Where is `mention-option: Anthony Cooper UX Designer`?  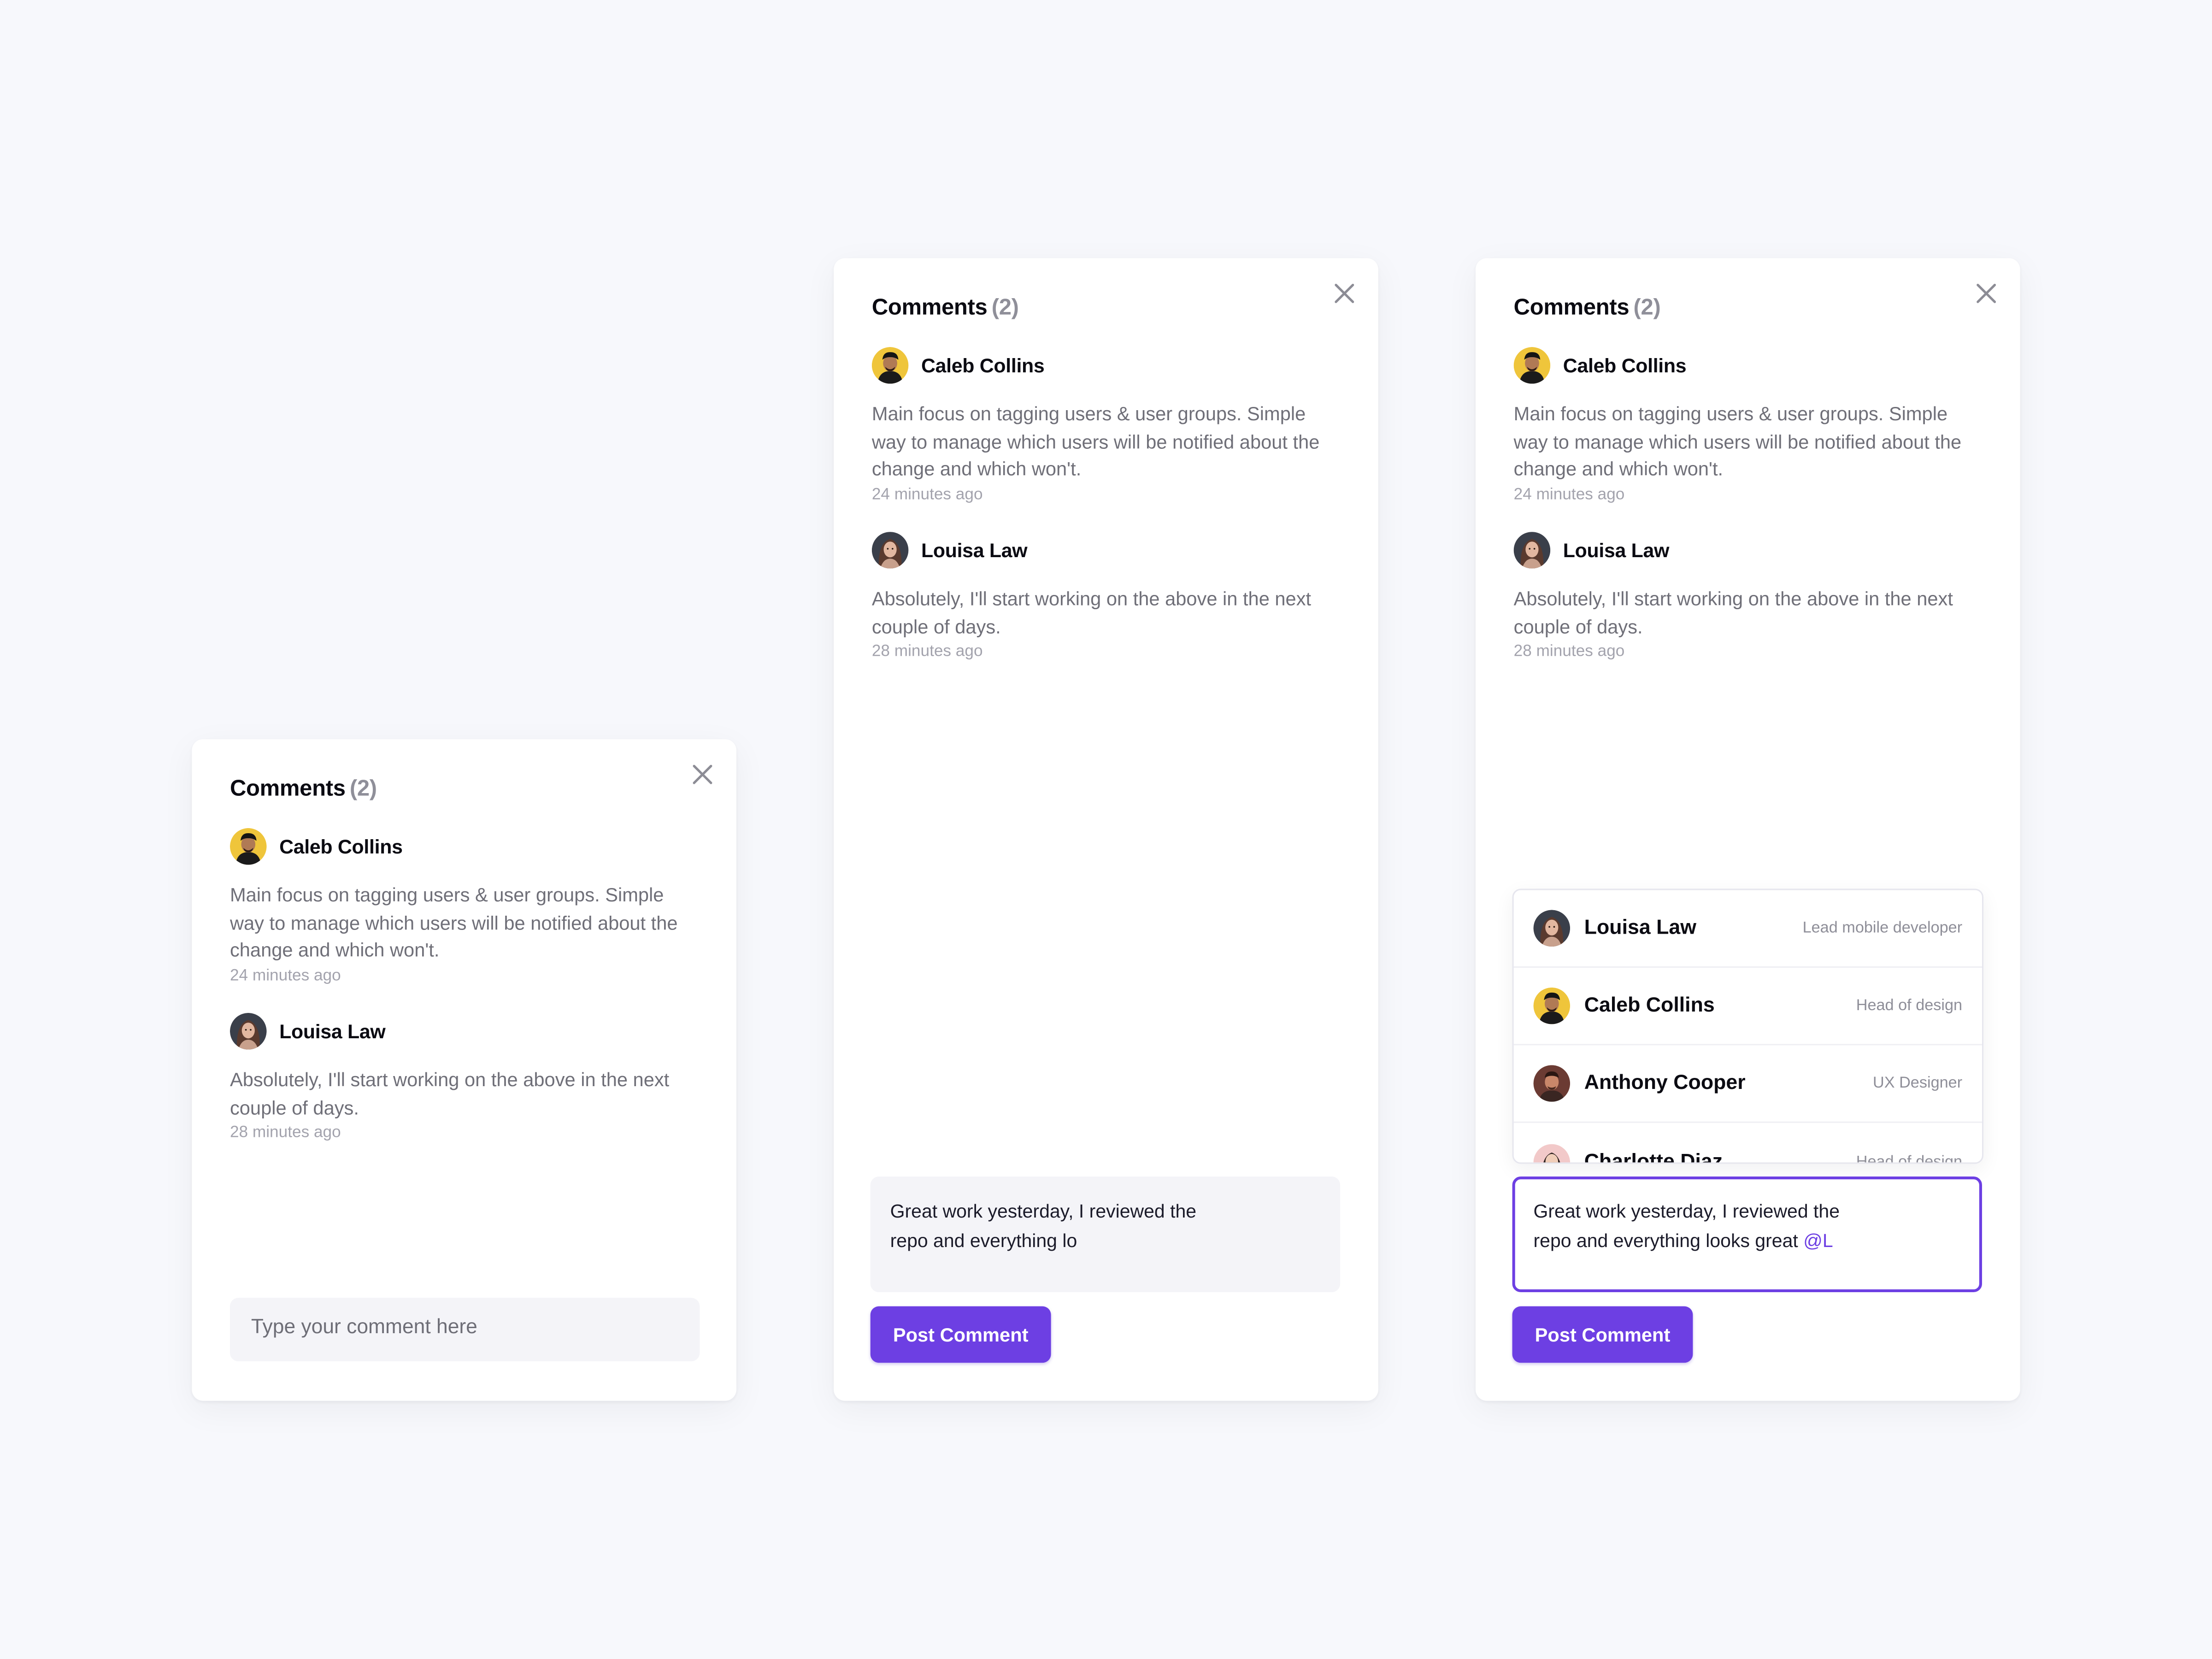
mention-option: Anthony Cooper UX Designer is located at coordinates (1747, 1084).